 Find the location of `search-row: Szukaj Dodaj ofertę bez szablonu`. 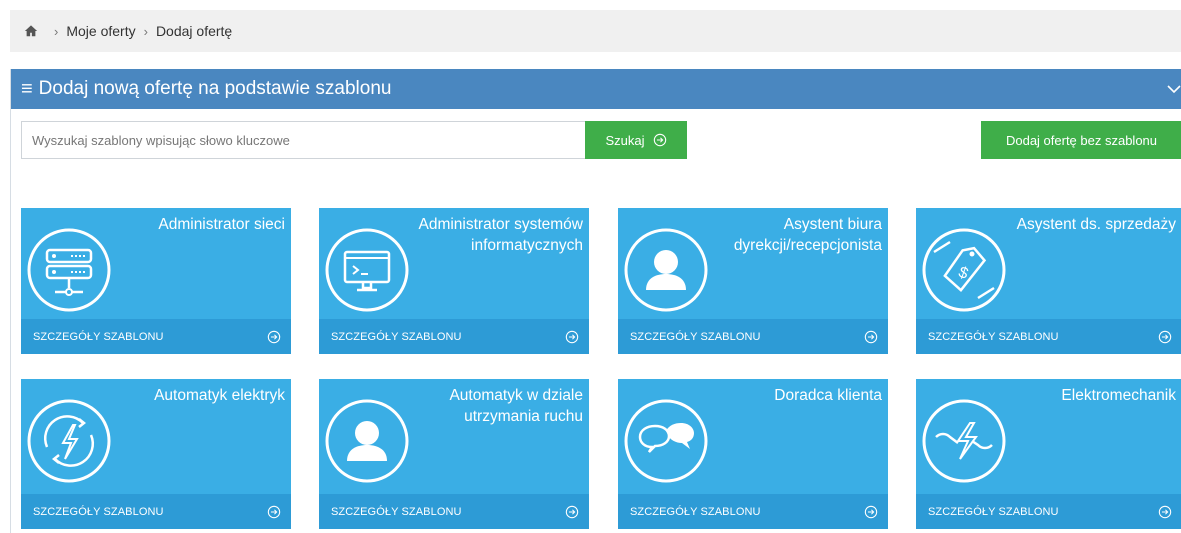

search-row: Szukaj Dodaj ofertę bez szablonu is located at coordinates (601, 140).